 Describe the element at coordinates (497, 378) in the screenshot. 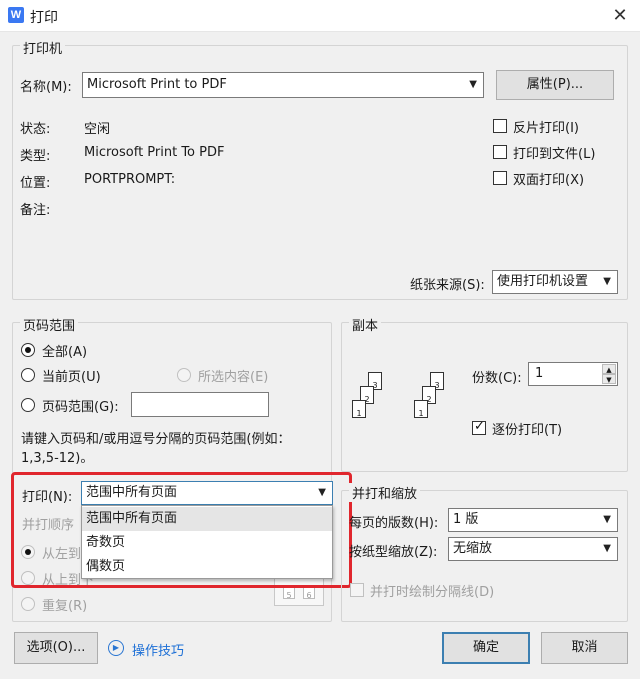

I see `copies-count-label: 份数(C):` at that location.